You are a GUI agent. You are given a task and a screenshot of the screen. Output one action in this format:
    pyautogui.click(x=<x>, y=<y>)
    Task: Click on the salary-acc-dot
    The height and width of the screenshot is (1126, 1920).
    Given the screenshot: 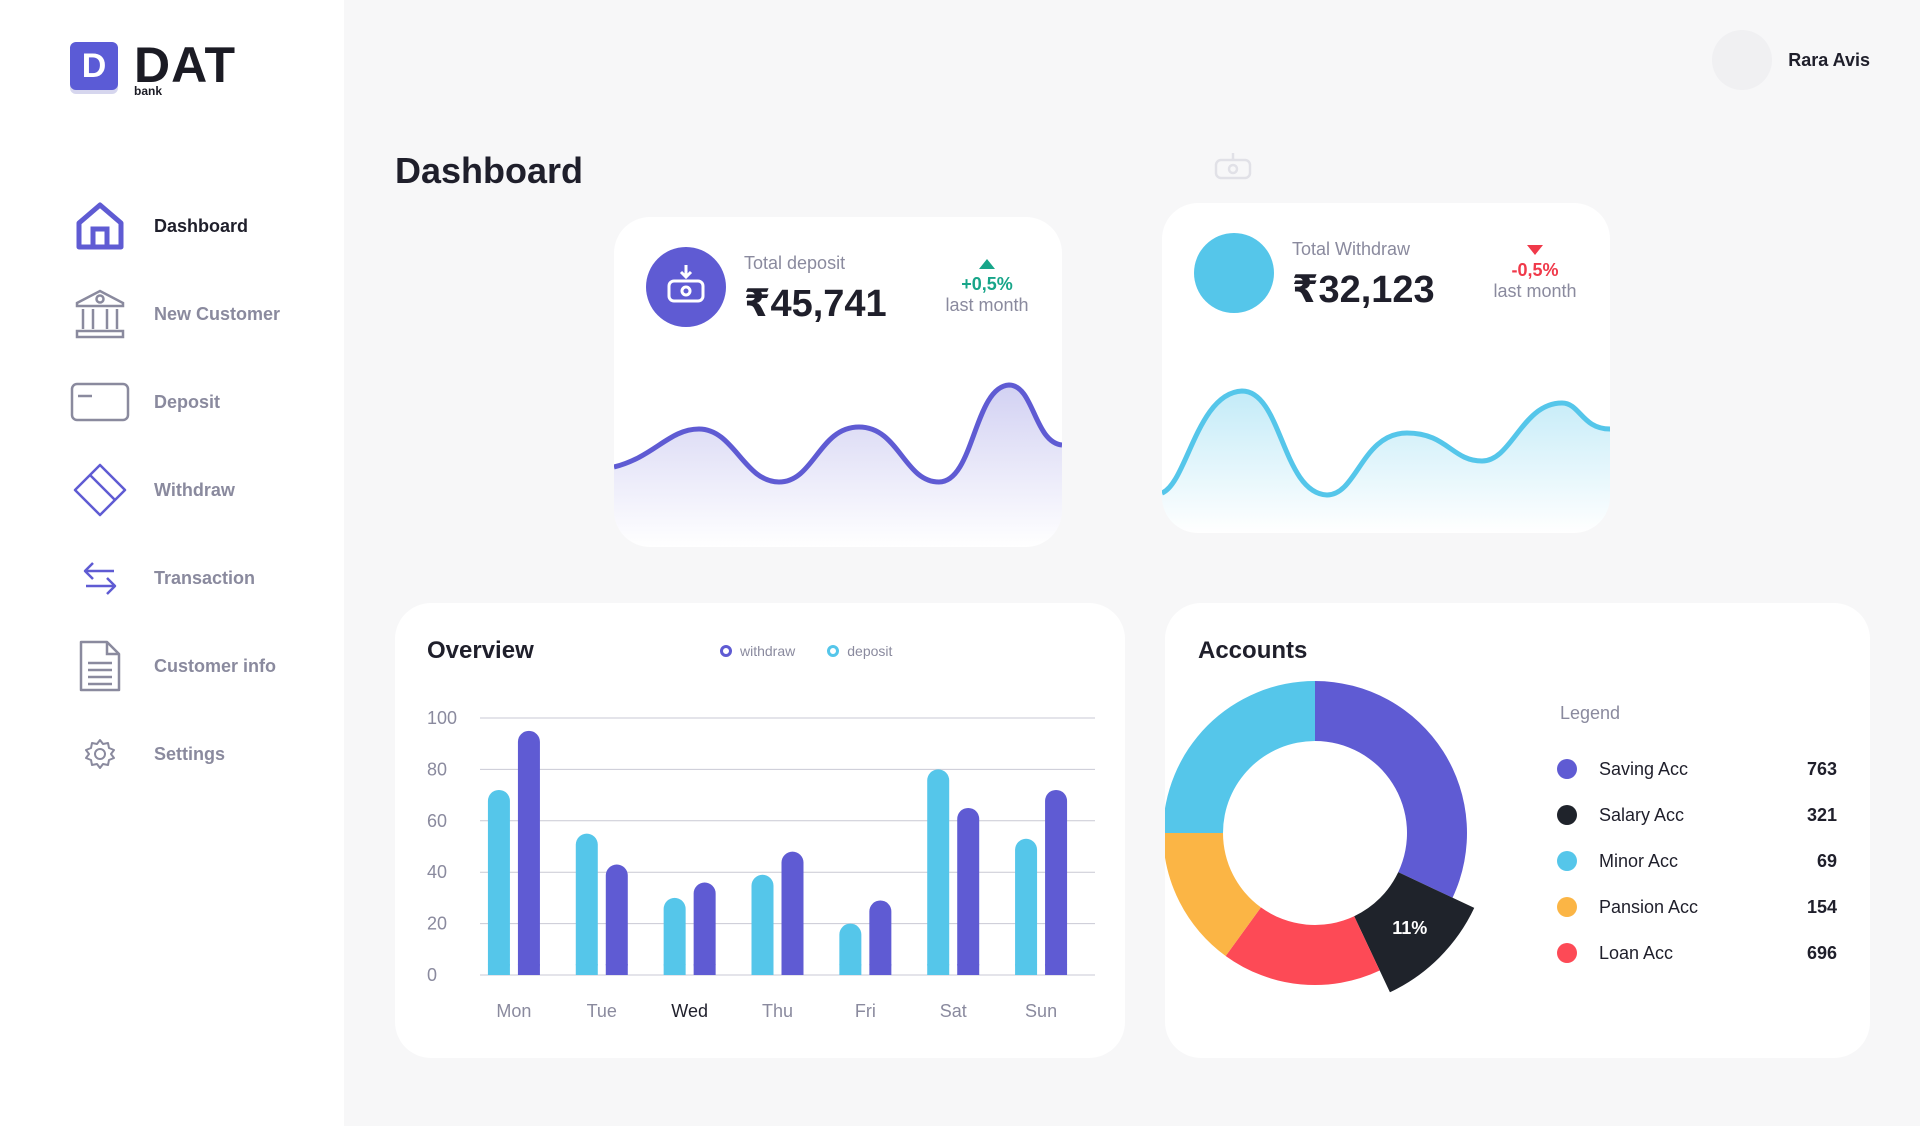 What is the action you would take?
    pyautogui.click(x=1567, y=815)
    